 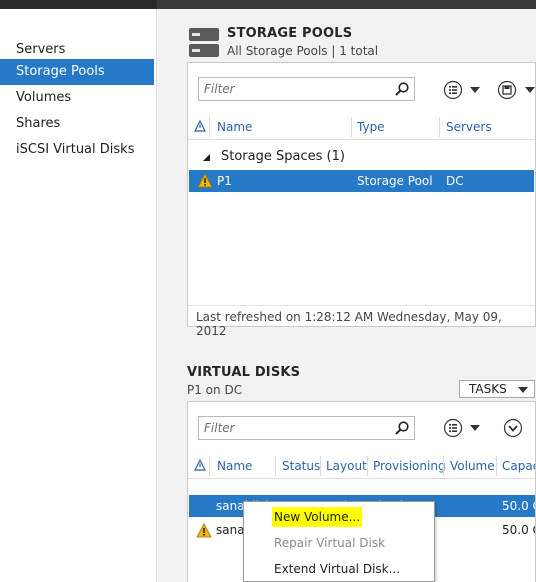 What do you see at coordinates (77, 98) in the screenshot?
I see `sidebar-item-volumes: Volumes` at bounding box center [77, 98].